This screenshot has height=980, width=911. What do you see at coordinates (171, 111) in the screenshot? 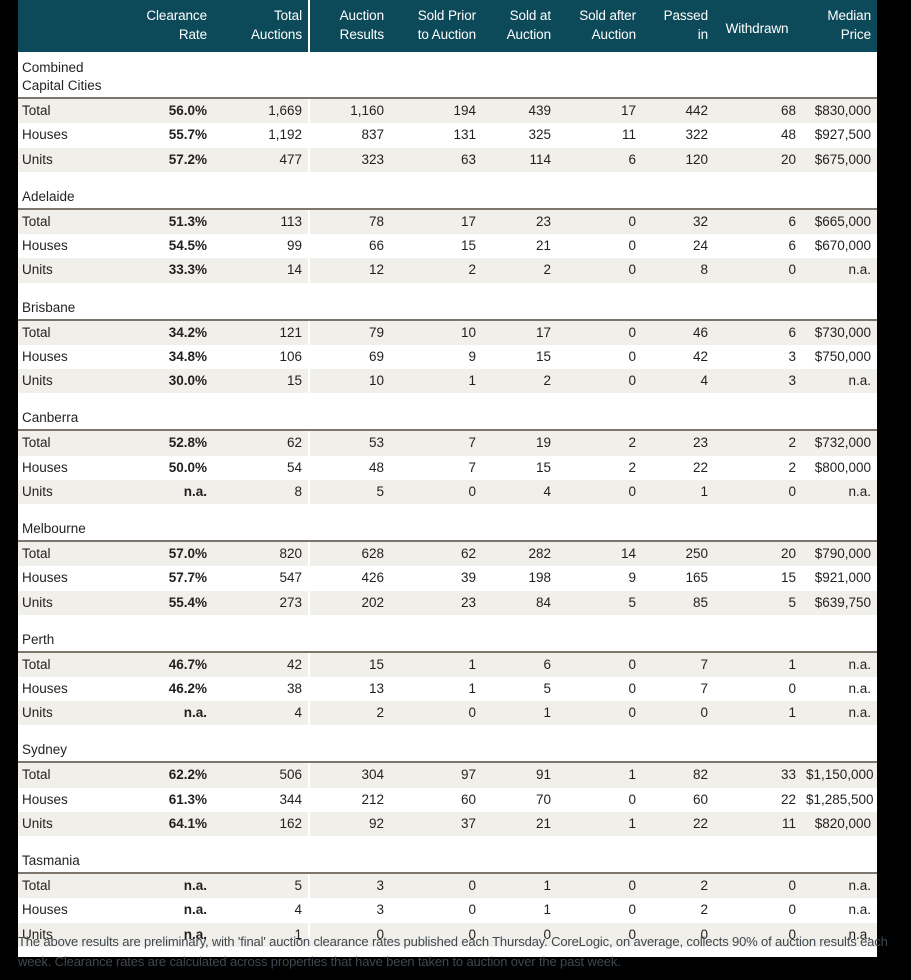
I see `cell-clearance_rate: 56.0%` at bounding box center [171, 111].